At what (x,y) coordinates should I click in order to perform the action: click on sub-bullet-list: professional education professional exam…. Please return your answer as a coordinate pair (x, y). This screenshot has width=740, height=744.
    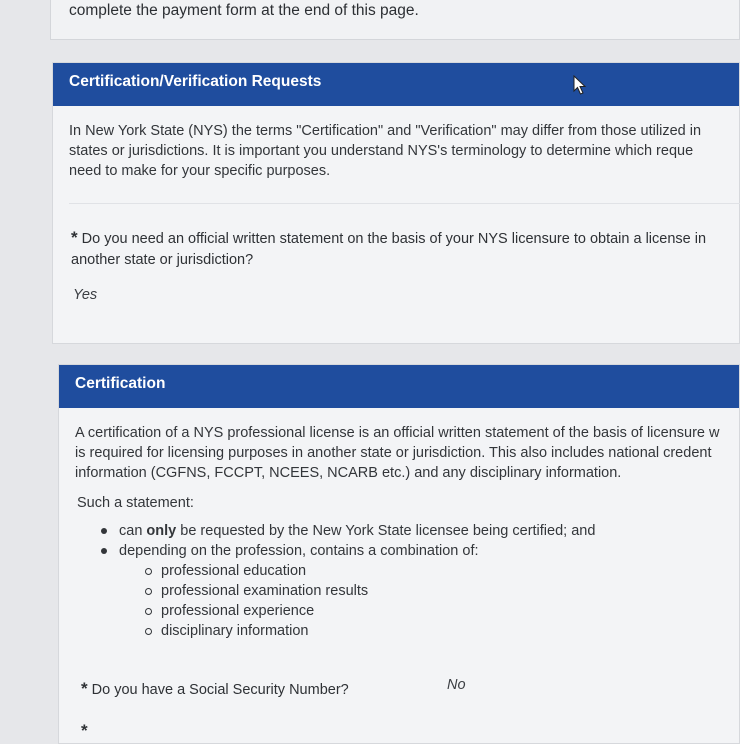
    Looking at the image, I should click on (369, 601).